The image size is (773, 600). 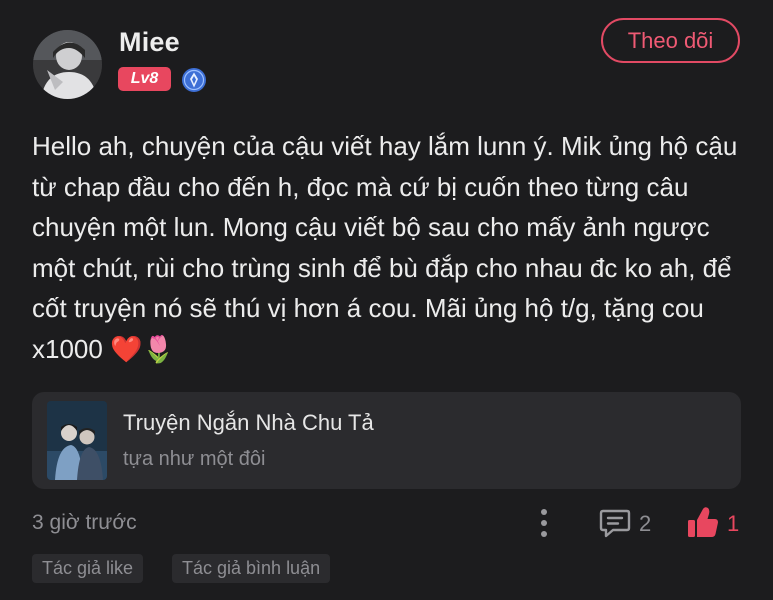 I want to click on avatar, so click(x=67, y=64).